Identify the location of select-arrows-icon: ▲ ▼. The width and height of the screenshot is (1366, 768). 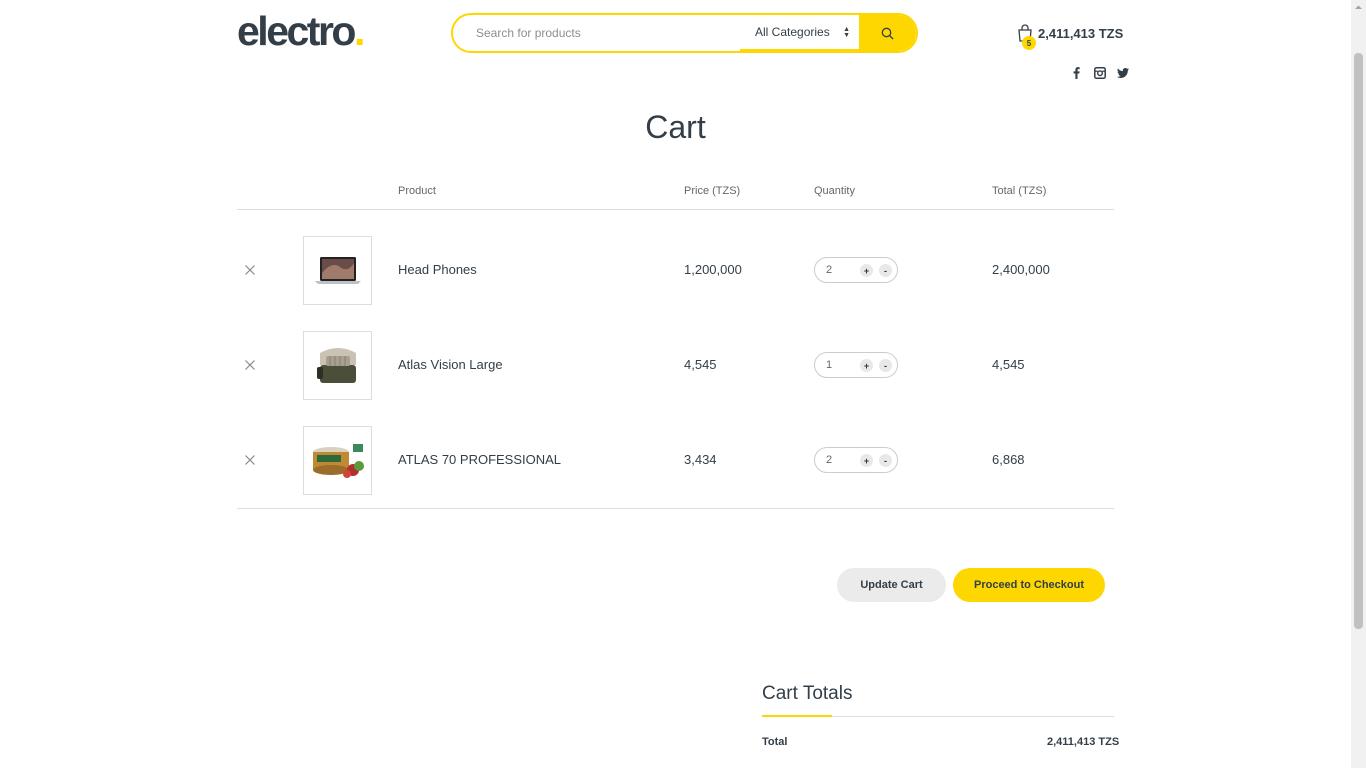
(846, 32).